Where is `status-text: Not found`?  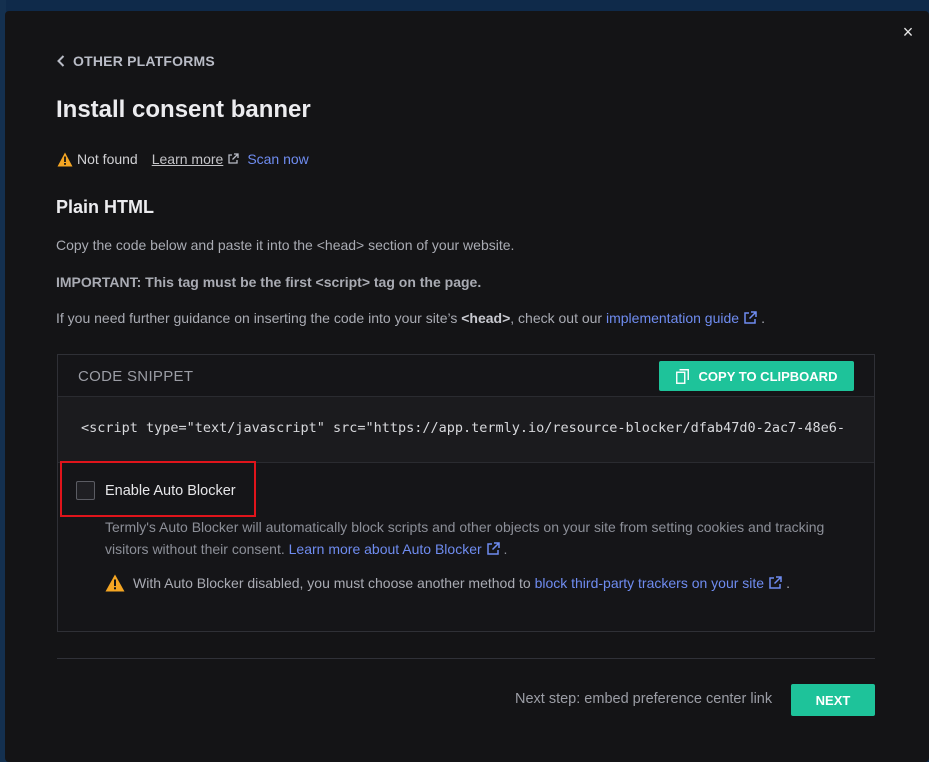 status-text: Not found is located at coordinates (107, 159).